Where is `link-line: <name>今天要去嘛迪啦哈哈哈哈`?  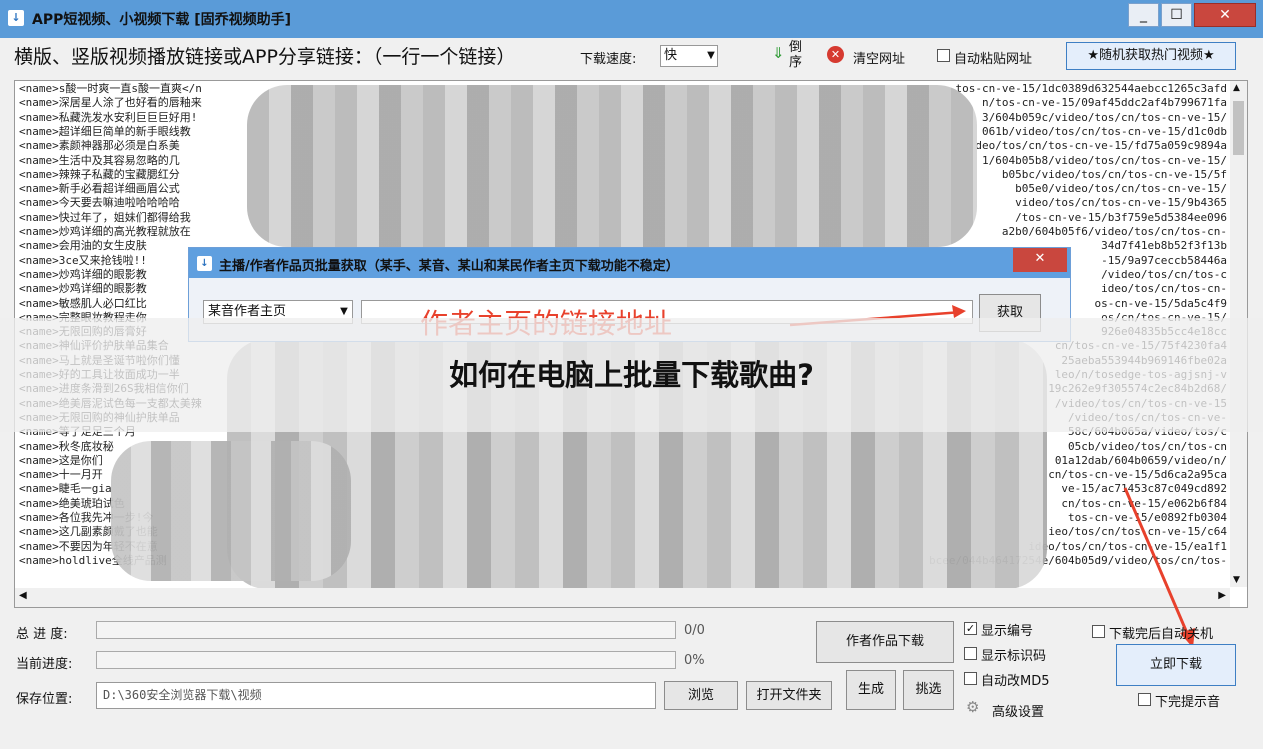
link-line: <name>今天要去嘛迪啦哈哈哈哈 is located at coordinates (99, 203).